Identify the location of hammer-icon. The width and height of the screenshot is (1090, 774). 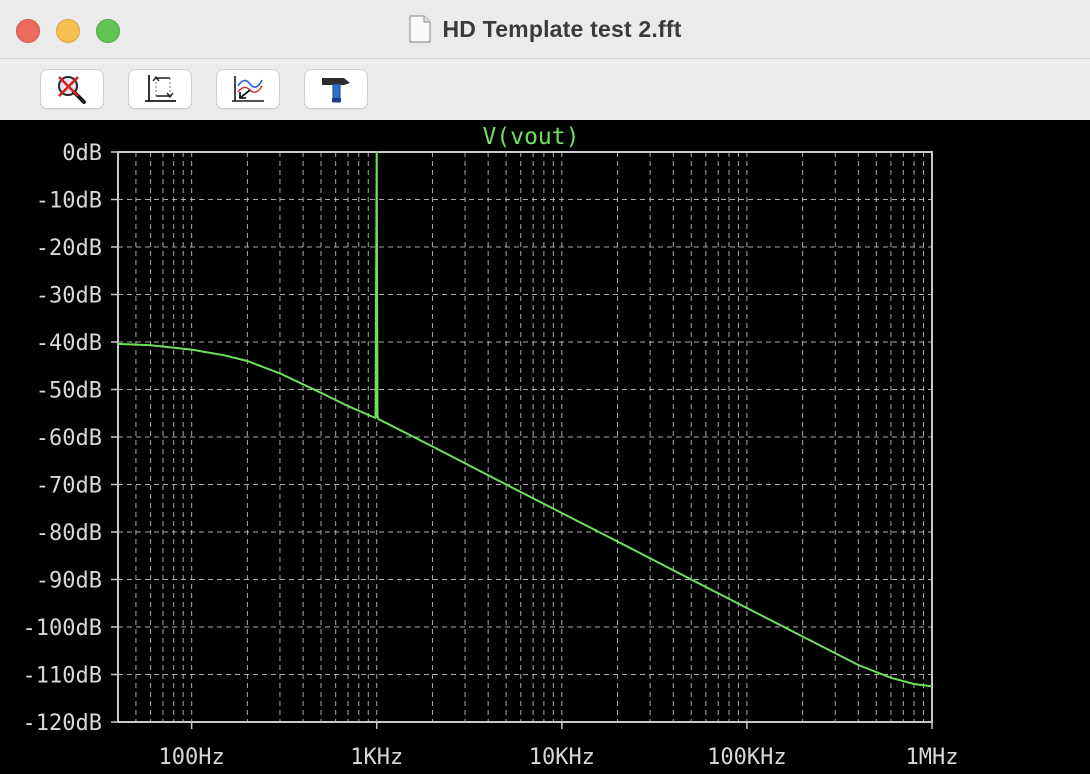
(336, 90).